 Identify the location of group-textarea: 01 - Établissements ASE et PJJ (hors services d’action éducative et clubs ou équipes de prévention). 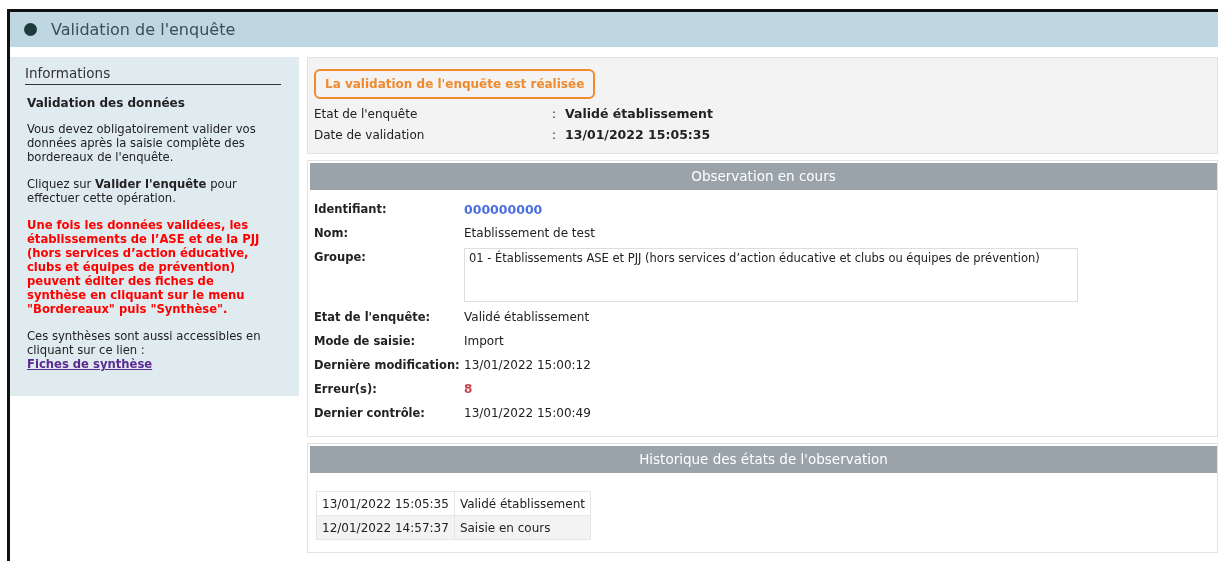
(771, 275).